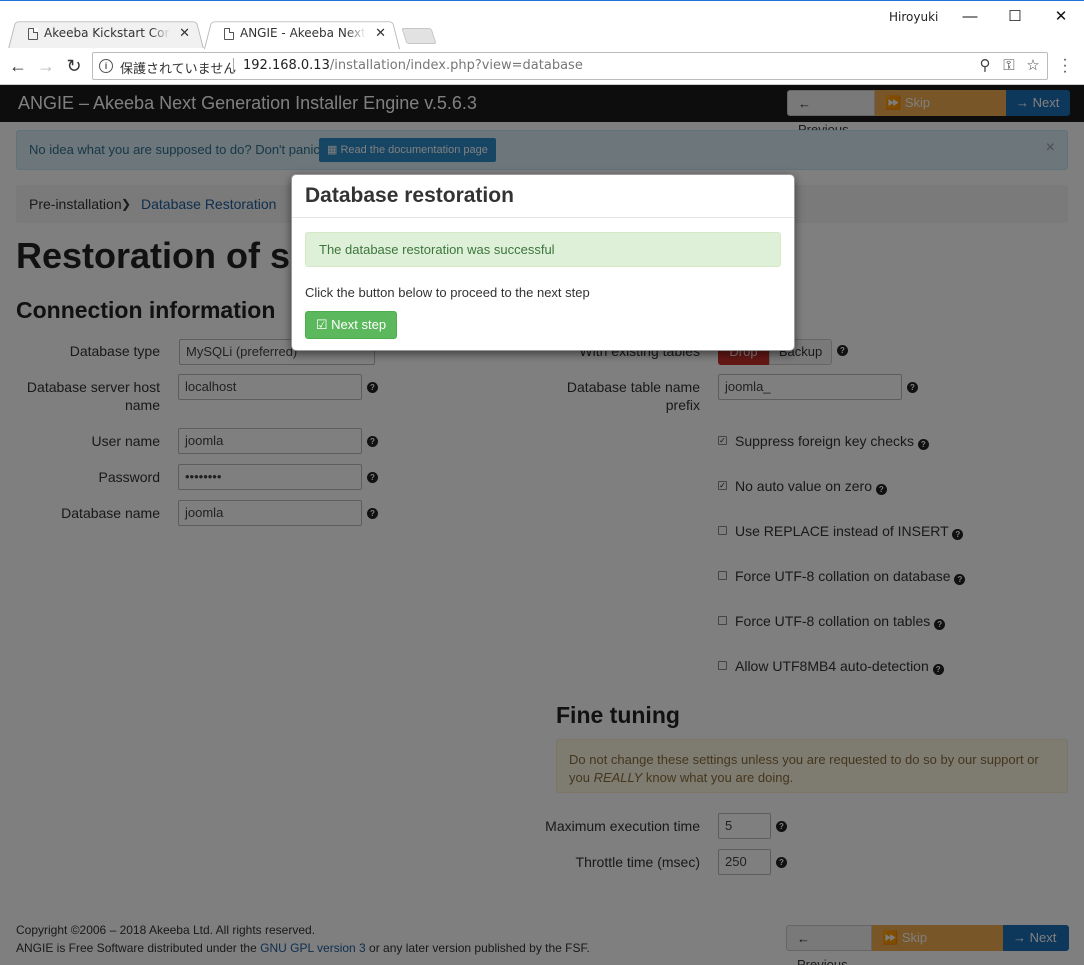 Image resolution: width=1084 pixels, height=965 pixels. Describe the element at coordinates (233, 66) in the screenshot. I see `separator` at that location.